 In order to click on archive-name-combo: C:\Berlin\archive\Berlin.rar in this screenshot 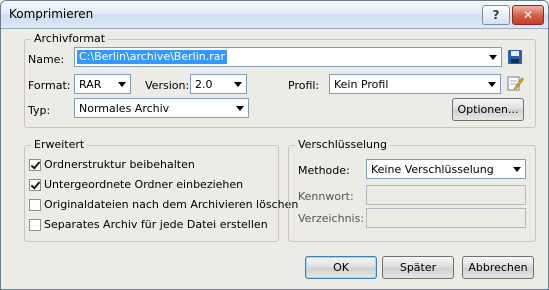, I will do `click(288, 57)`.